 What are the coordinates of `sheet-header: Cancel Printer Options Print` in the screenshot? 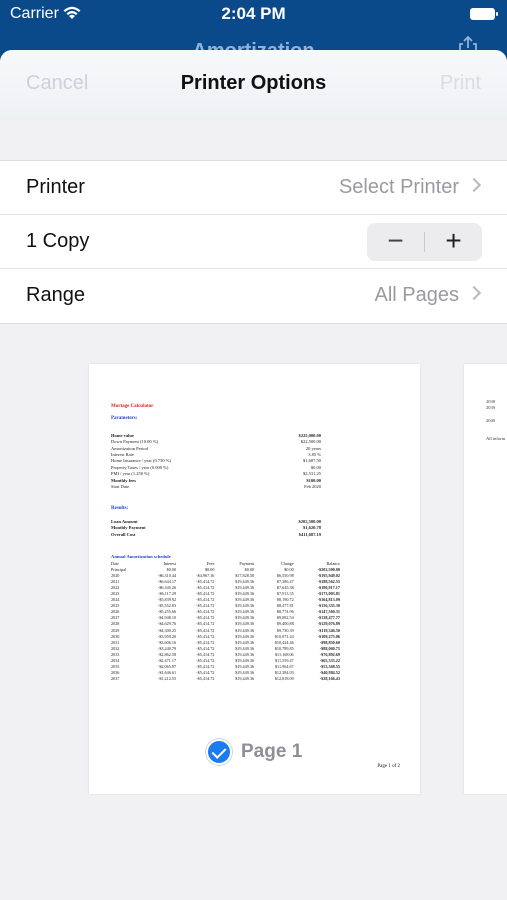 It's located at (253, 85).